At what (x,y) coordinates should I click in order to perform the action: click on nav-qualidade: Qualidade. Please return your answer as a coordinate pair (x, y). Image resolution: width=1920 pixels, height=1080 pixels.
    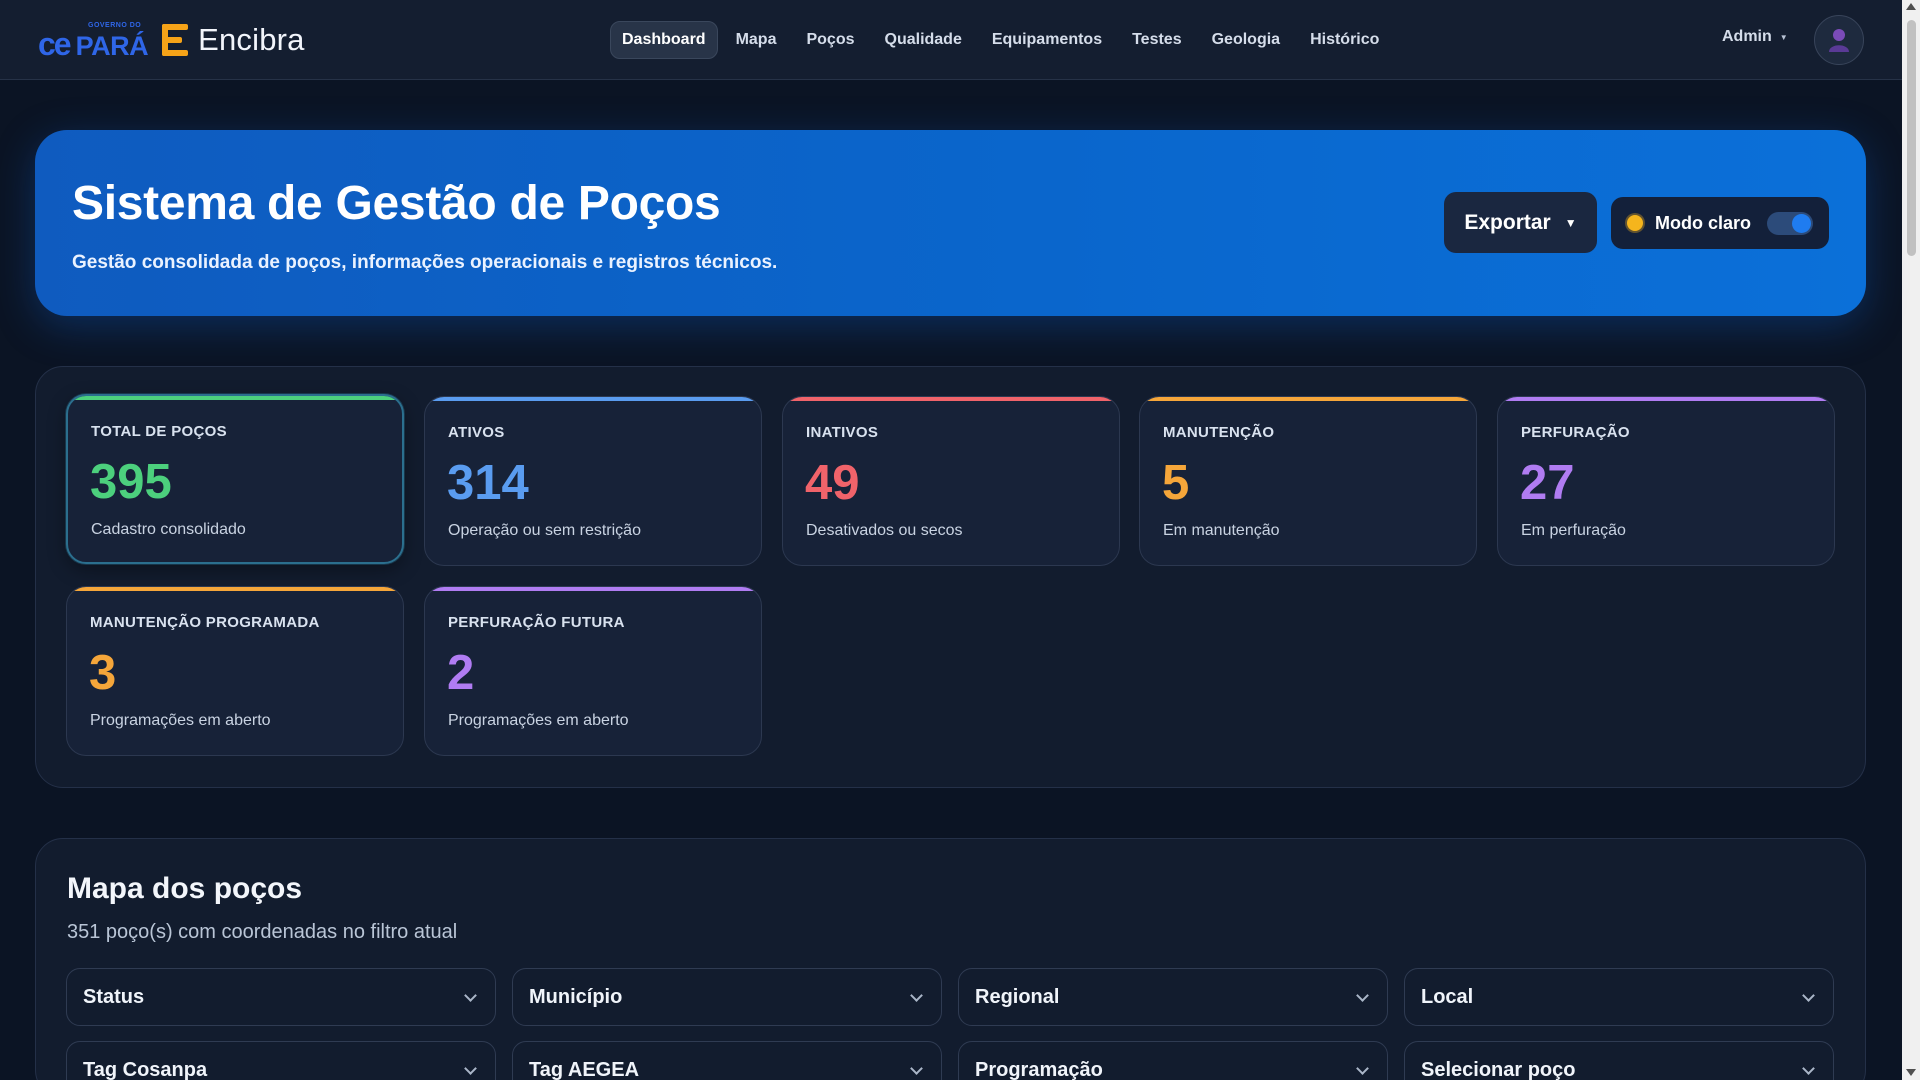
    Looking at the image, I should click on (923, 40).